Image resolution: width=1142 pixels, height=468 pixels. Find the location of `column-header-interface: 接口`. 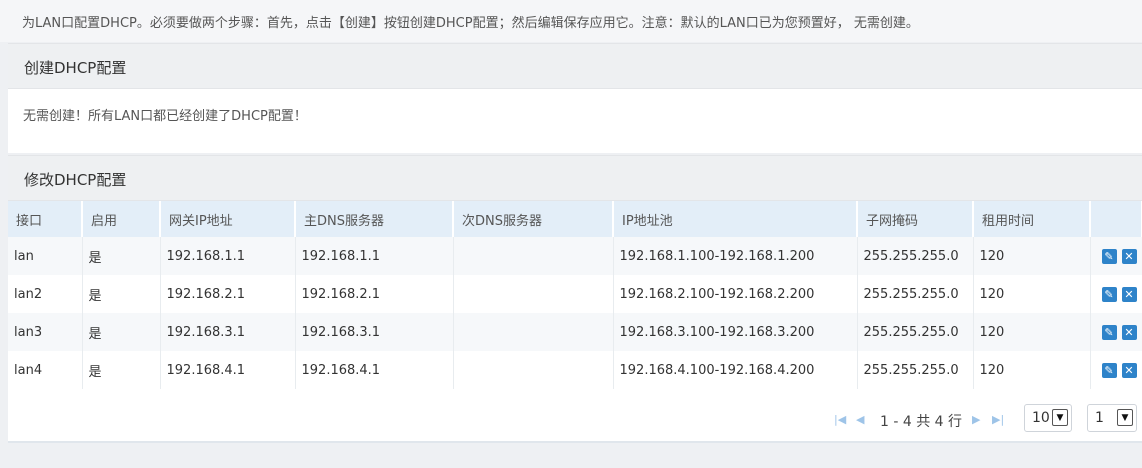

column-header-interface: 接口 is located at coordinates (45, 219).